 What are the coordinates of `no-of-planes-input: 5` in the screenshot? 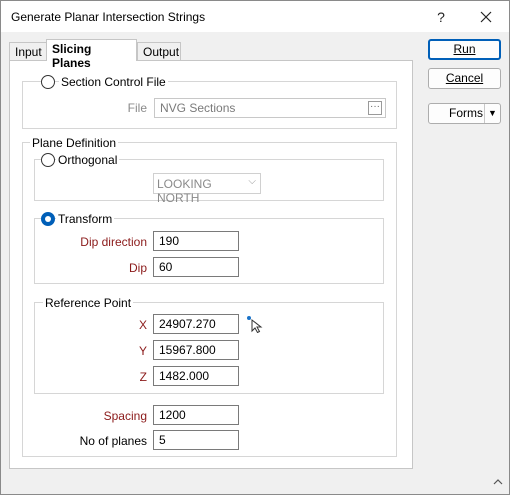 It's located at (196, 440).